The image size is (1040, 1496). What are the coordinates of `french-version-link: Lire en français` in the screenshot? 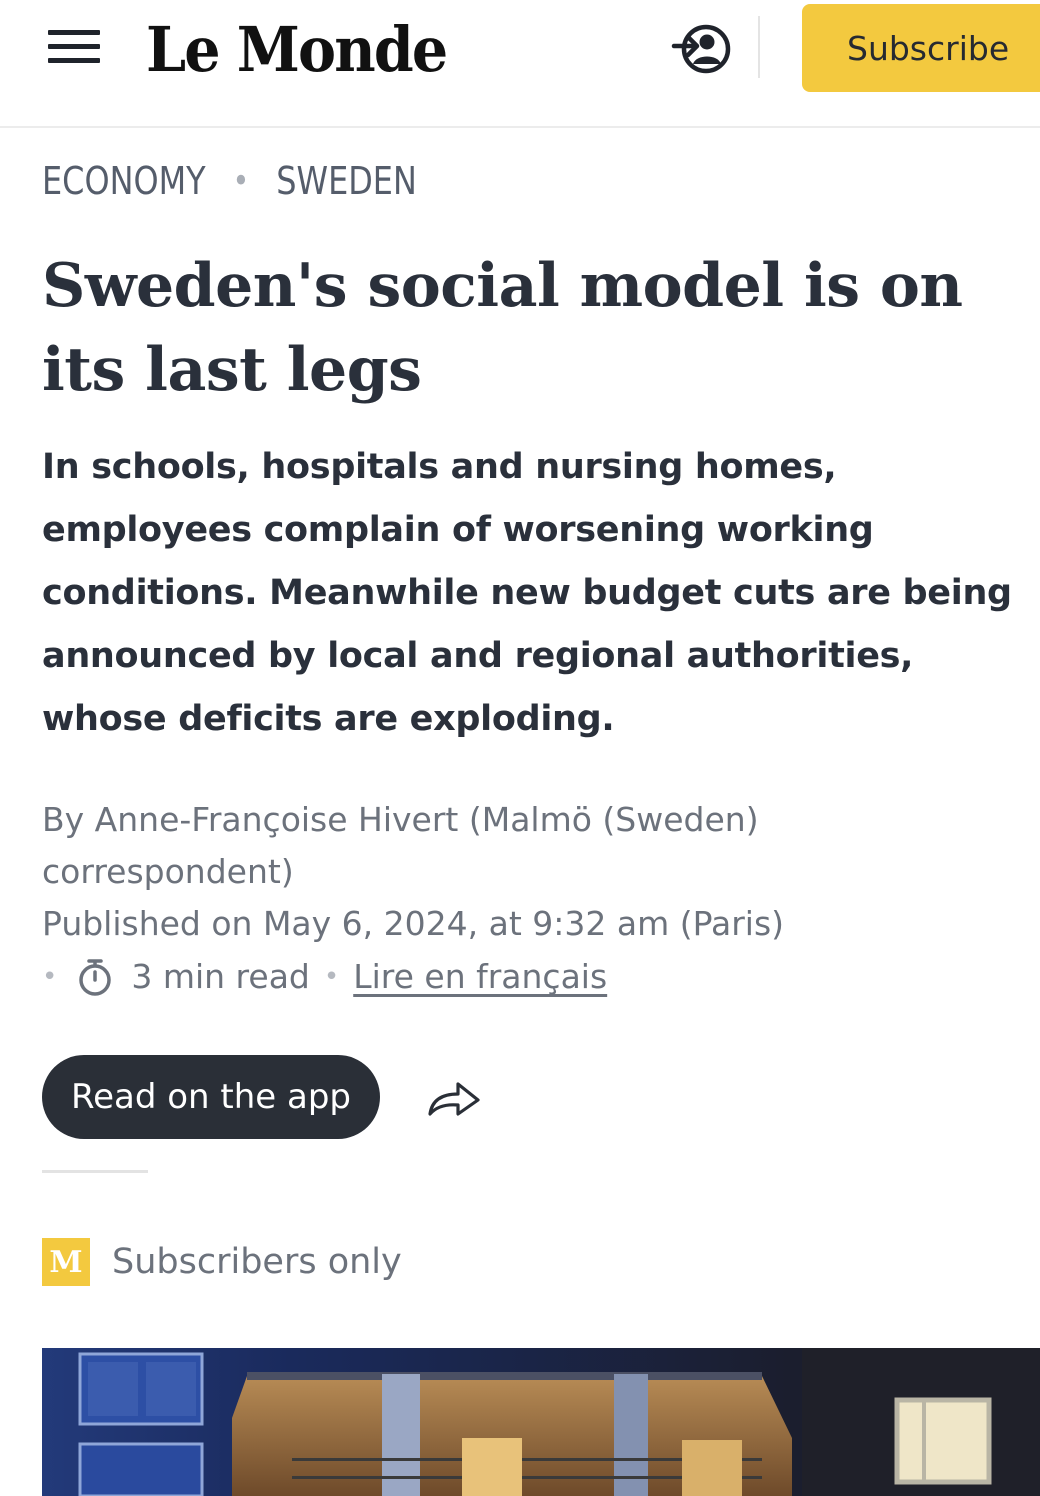 It's located at (480, 977).